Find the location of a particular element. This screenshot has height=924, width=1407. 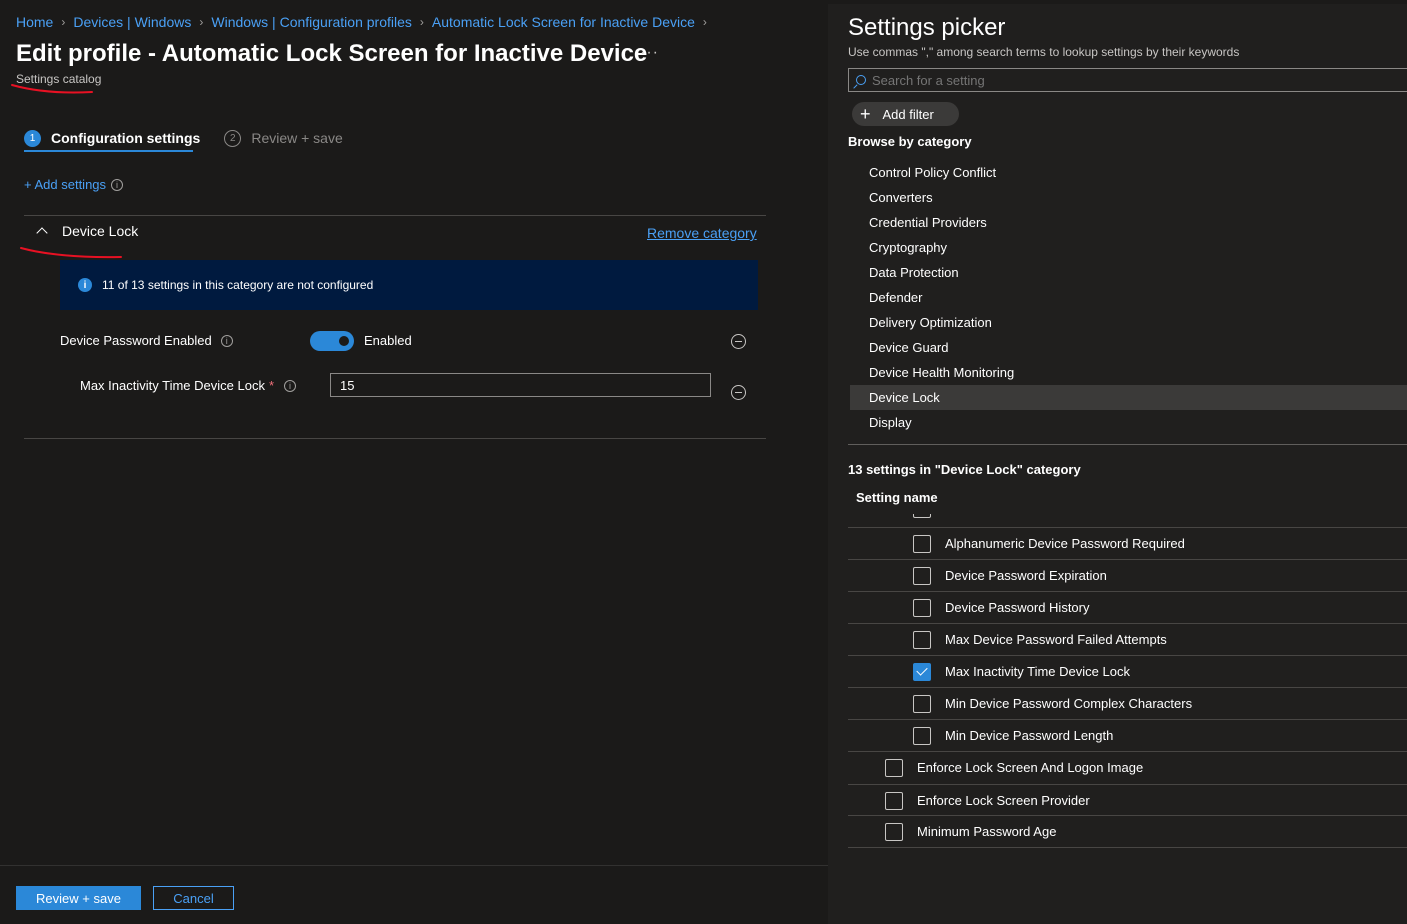

picker-setting-label: Max Device Password Failed Attempts is located at coordinates (1056, 639).